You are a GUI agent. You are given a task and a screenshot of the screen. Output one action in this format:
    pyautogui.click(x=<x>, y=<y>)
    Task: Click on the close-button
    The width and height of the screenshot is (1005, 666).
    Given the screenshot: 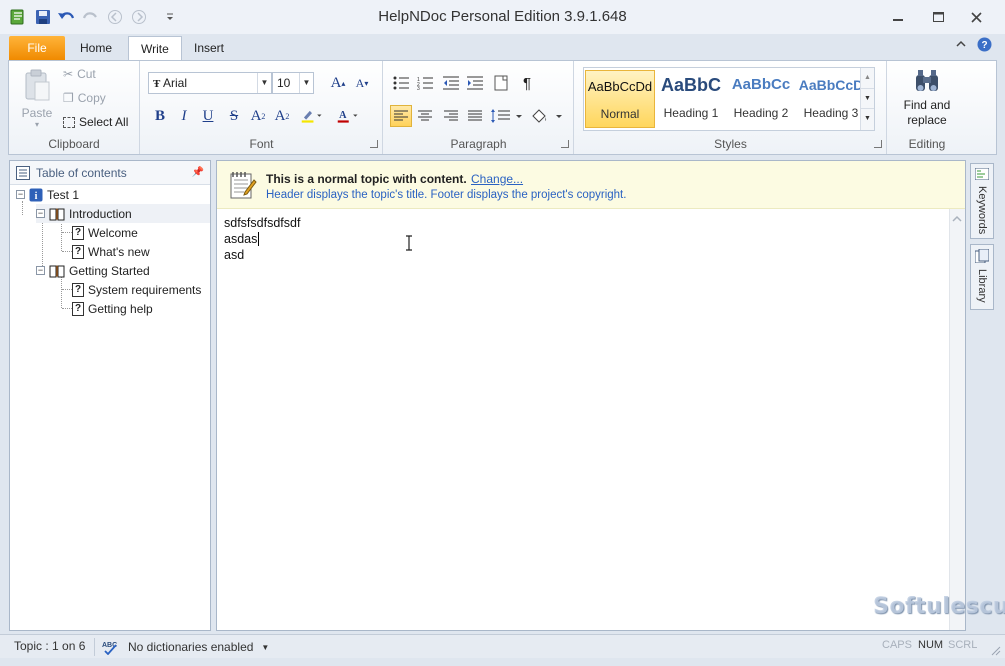 What is the action you would take?
    pyautogui.click(x=976, y=17)
    